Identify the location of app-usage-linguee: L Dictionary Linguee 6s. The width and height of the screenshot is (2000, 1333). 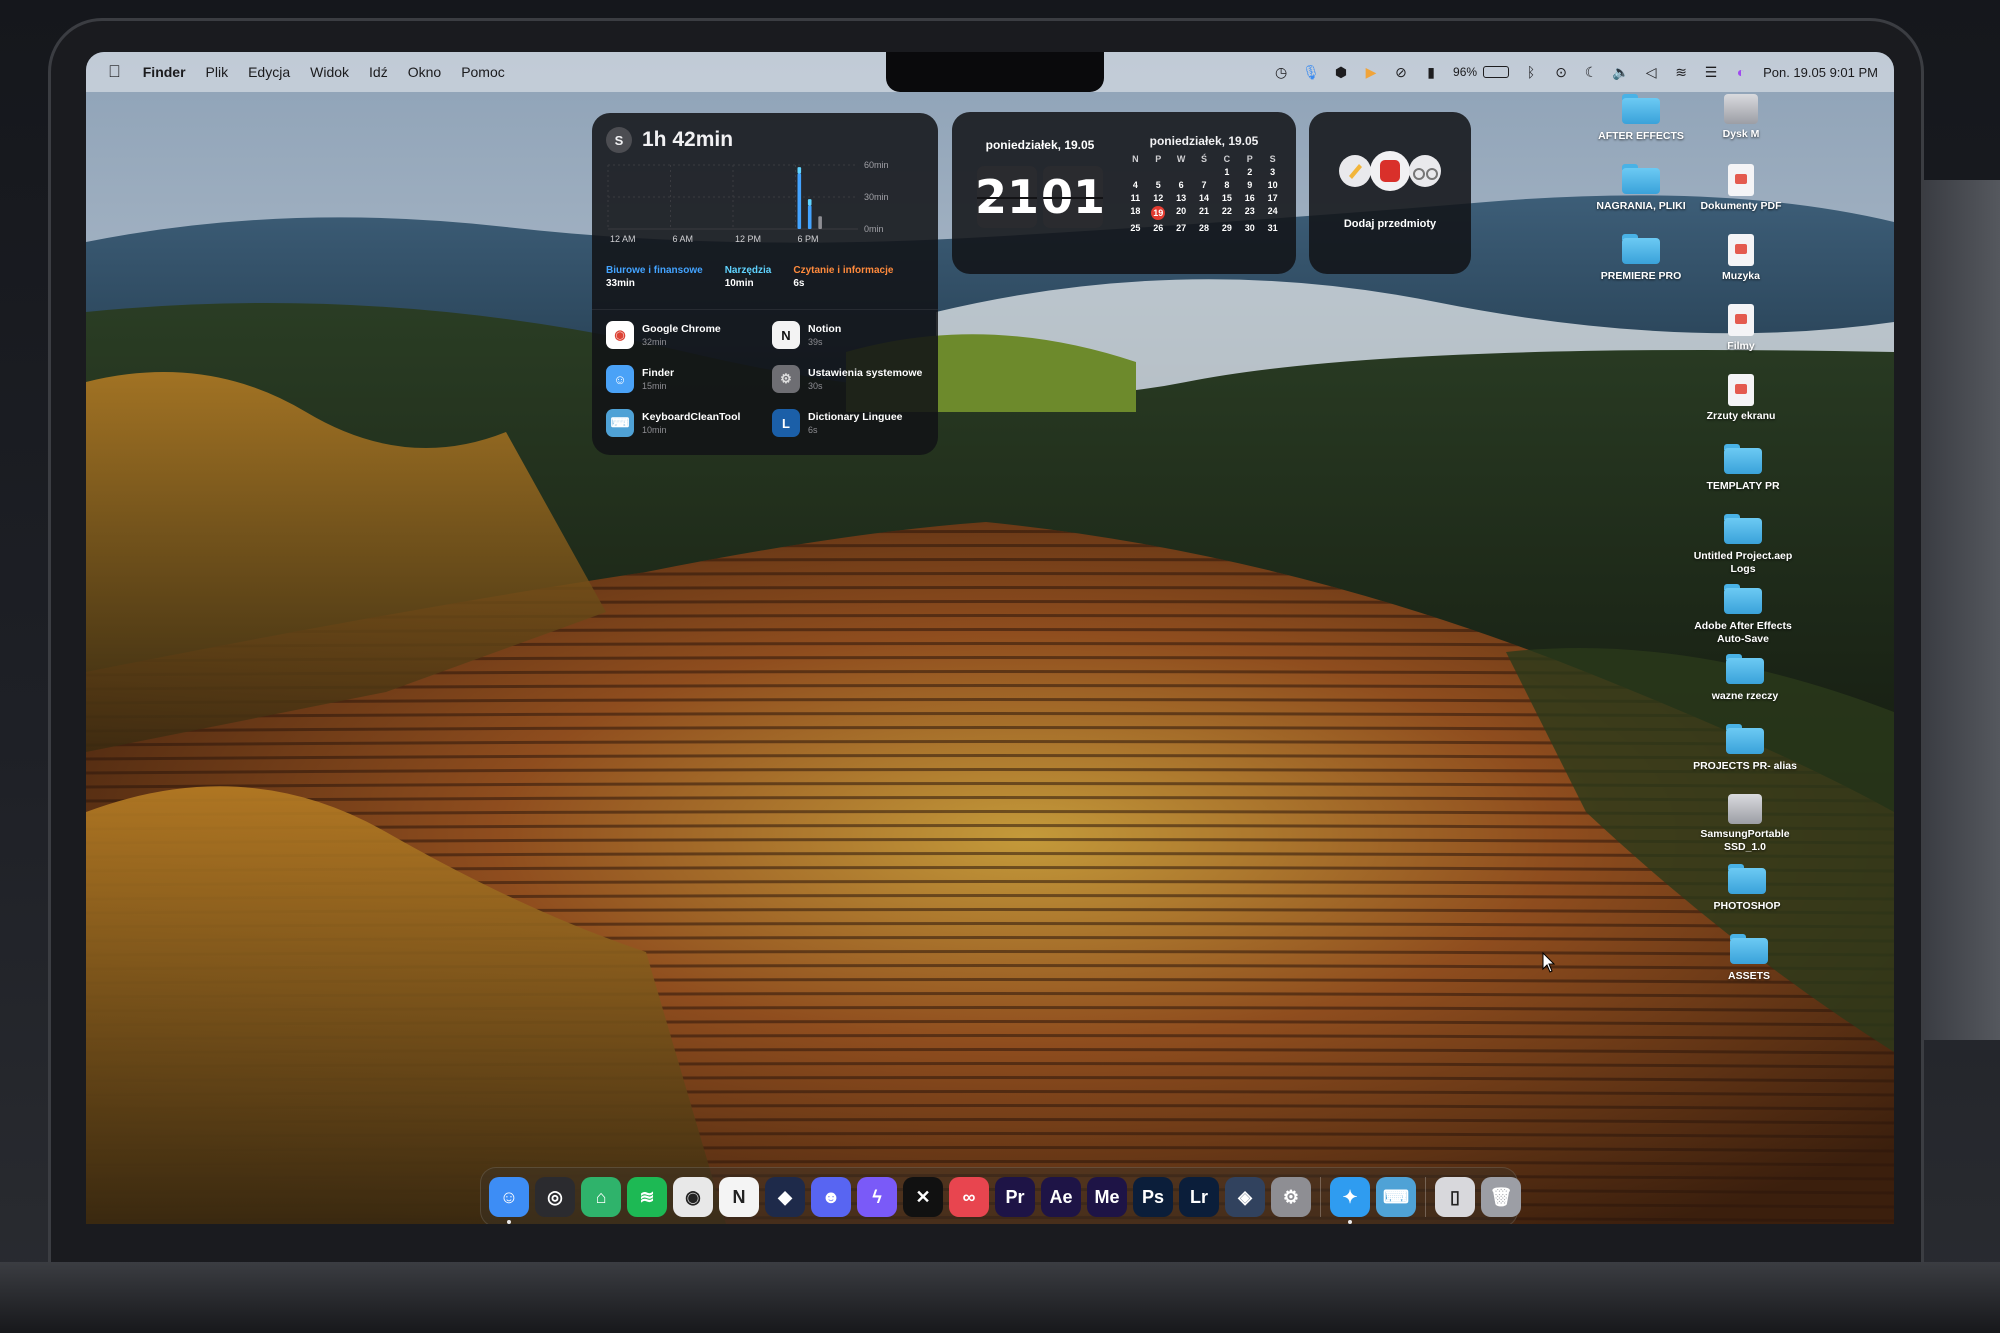
(849, 423).